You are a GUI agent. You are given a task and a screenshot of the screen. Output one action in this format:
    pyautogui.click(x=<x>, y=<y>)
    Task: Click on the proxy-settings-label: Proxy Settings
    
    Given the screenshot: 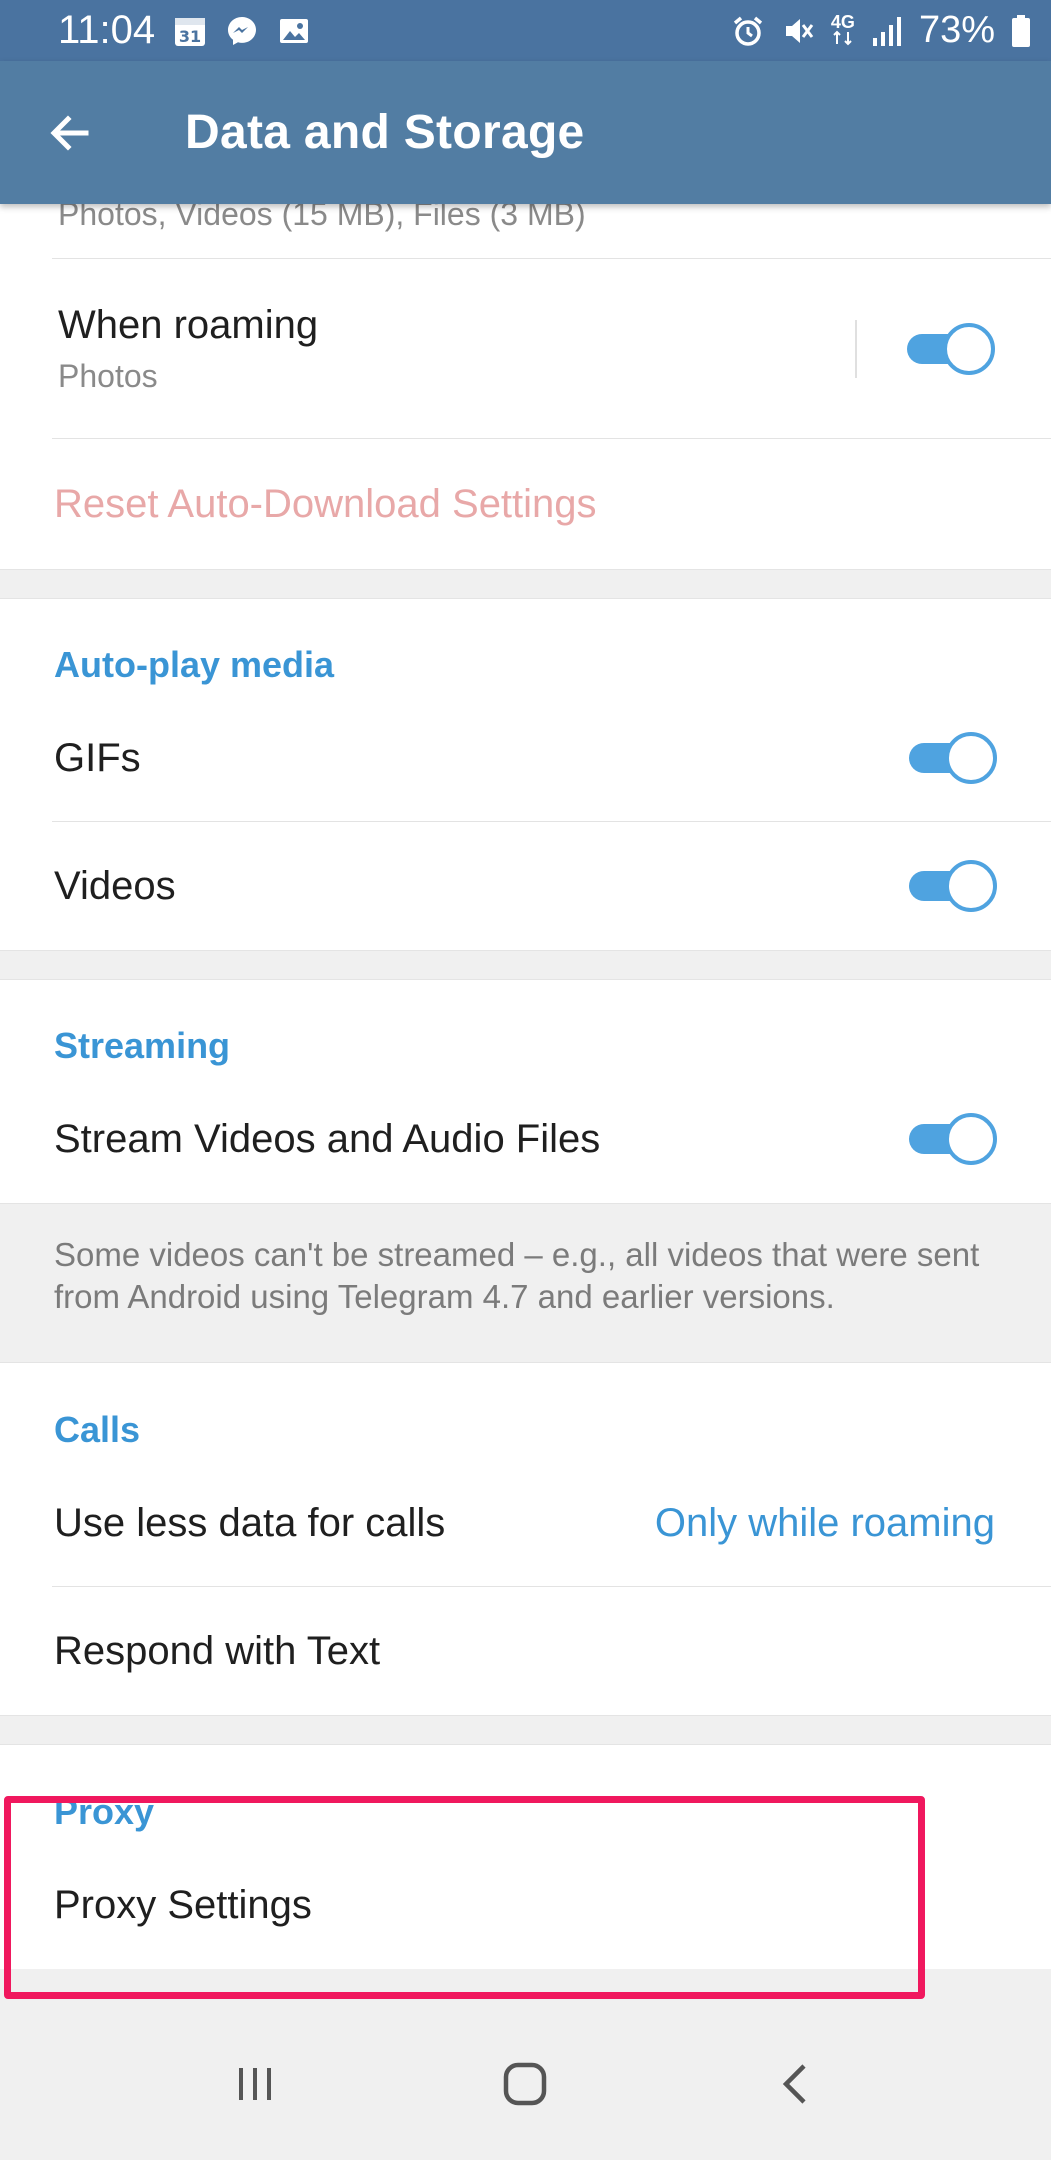 What is the action you would take?
    pyautogui.click(x=183, y=1904)
    